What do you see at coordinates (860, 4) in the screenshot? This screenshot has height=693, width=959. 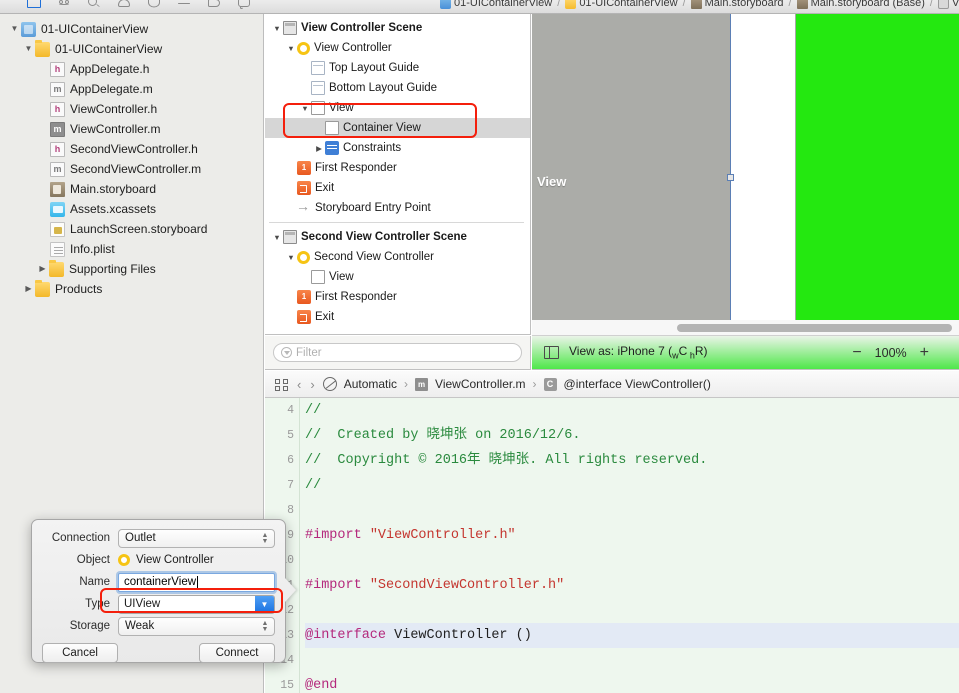 I see `breadcrumb-item-storyboard-base: Main.storyboard (Base)` at bounding box center [860, 4].